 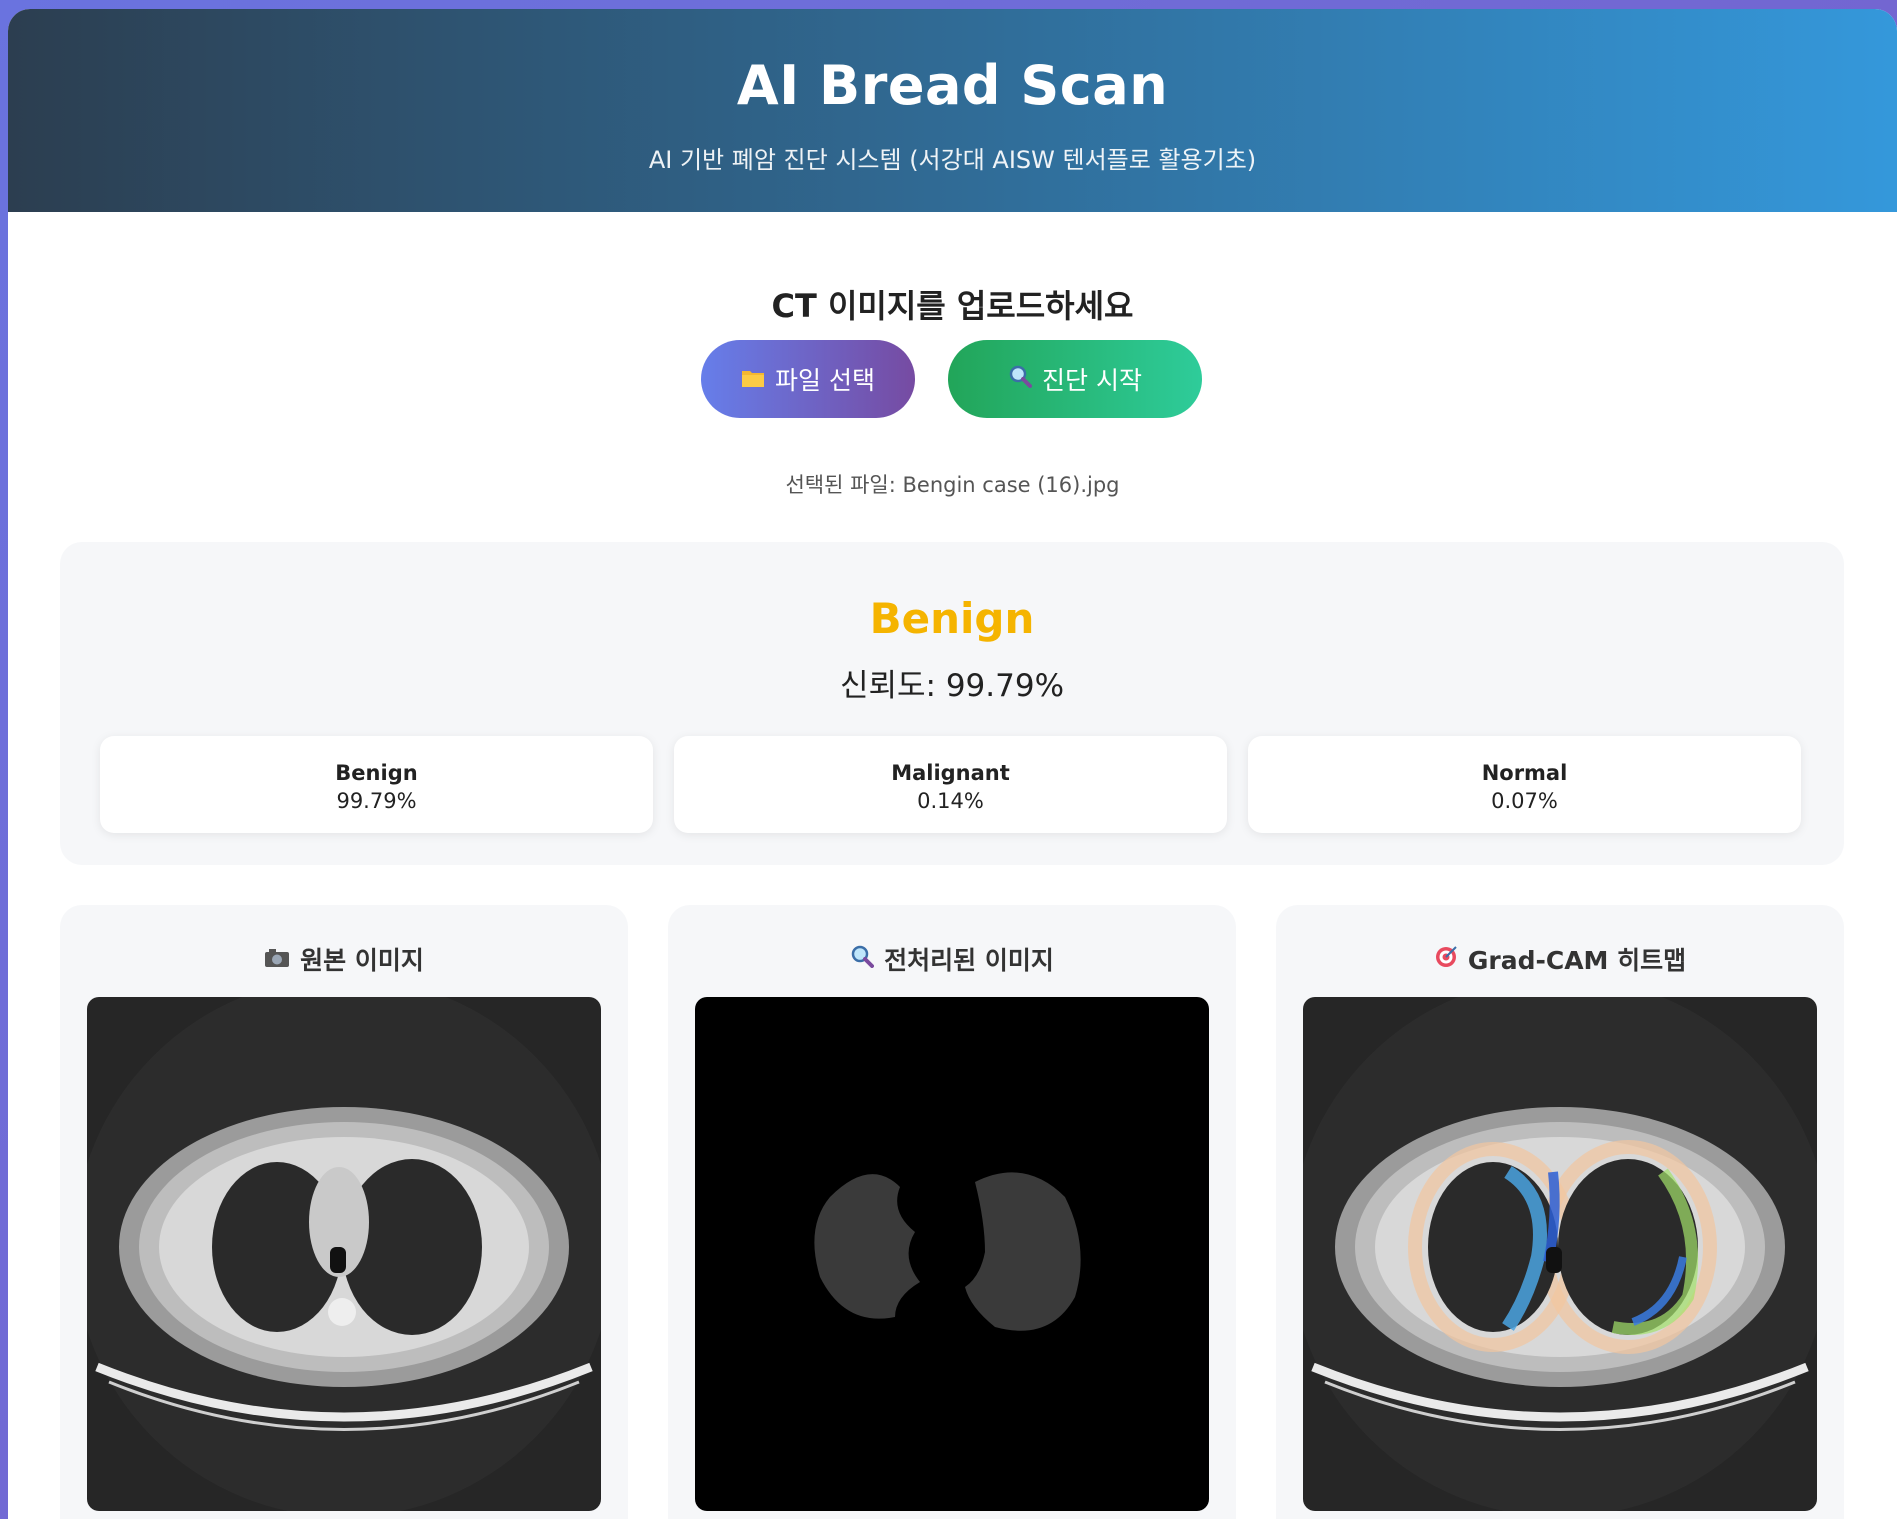 I want to click on original-ct-image, so click(x=344, y=1254).